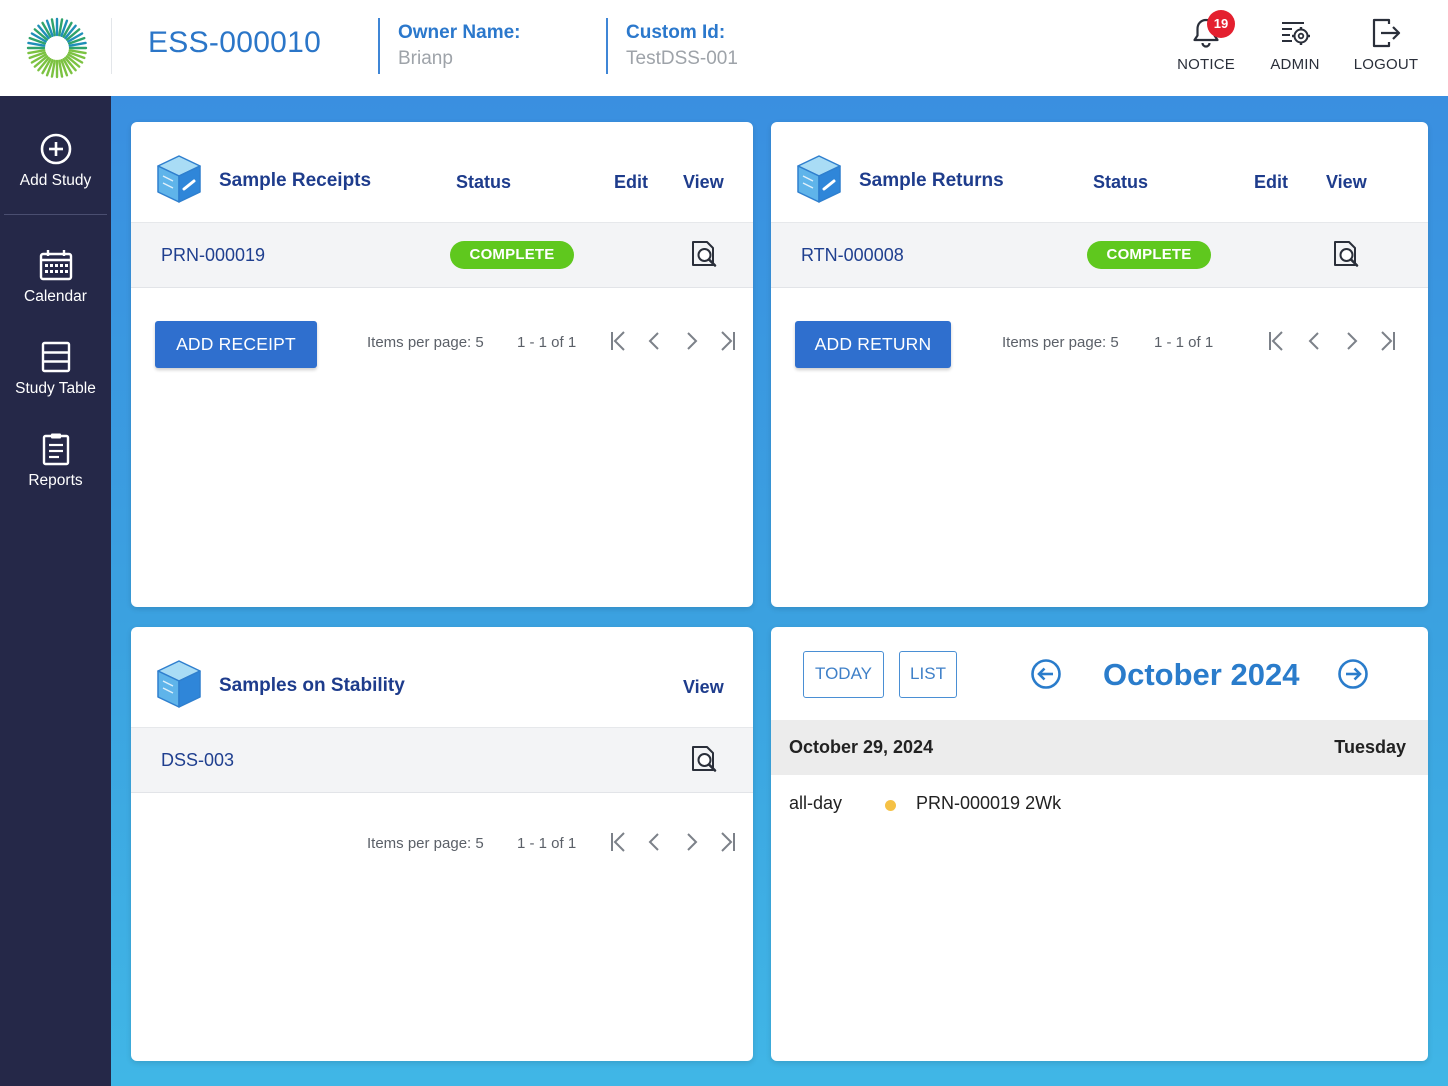  Describe the element at coordinates (1353, 674) in the screenshot. I see `arrow-right-circle-icon` at that location.